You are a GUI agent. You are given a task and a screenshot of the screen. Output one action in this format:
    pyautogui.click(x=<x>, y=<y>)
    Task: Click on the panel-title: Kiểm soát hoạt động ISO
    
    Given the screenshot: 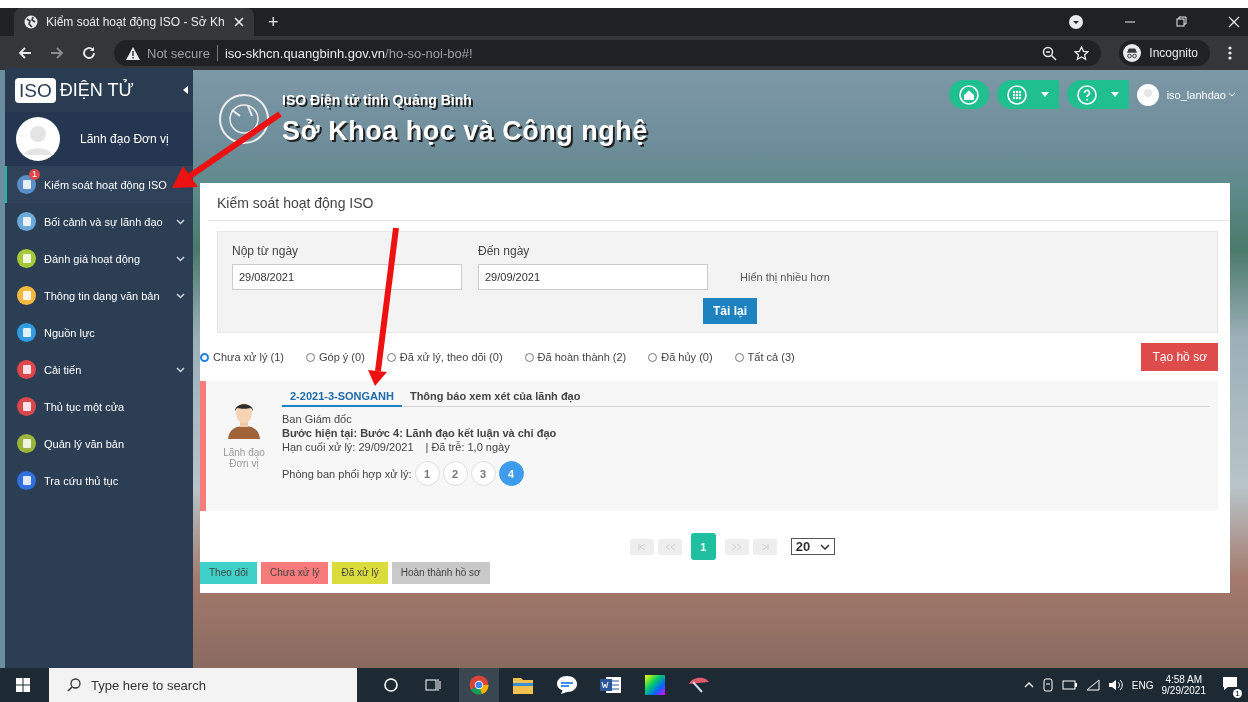 What is the action you would take?
    pyautogui.click(x=719, y=202)
    